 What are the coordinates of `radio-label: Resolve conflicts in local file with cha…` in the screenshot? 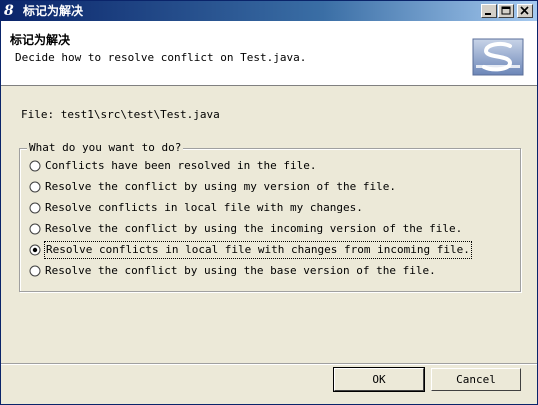 It's located at (258, 250).